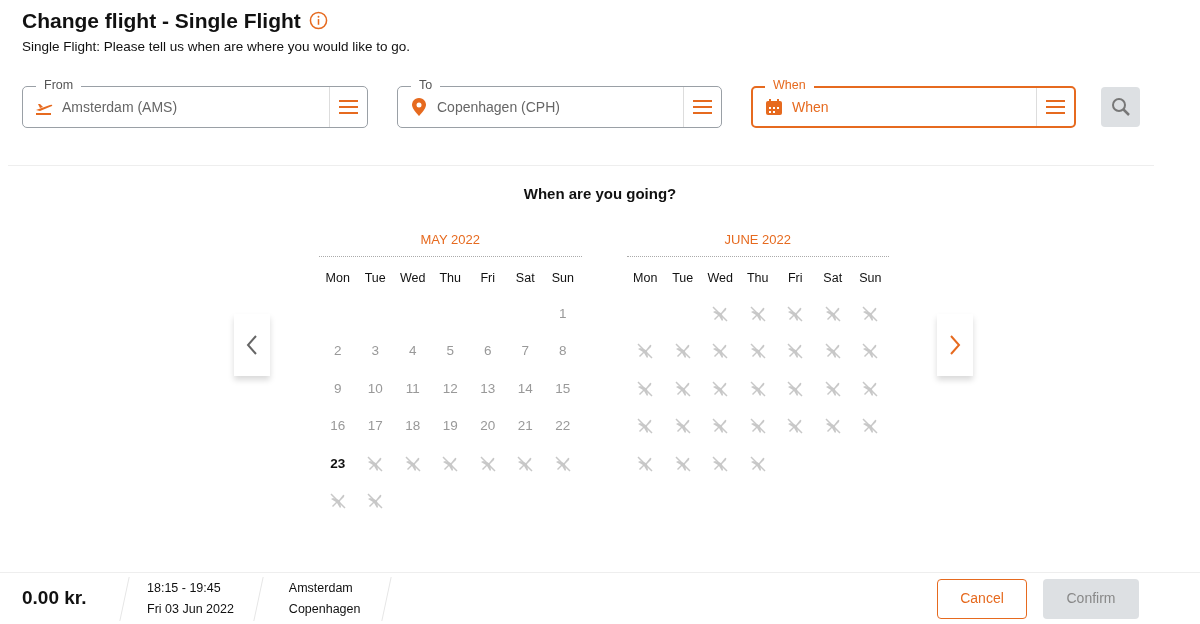  What do you see at coordinates (338, 463) in the screenshot?
I see `calendar-day: 23` at bounding box center [338, 463].